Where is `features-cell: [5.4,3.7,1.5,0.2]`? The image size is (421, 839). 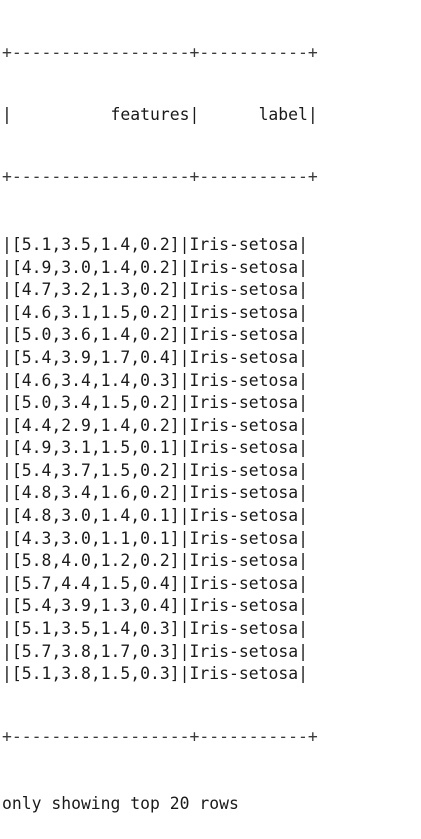 features-cell: [5.4,3.7,1.5,0.2] is located at coordinates (95, 470).